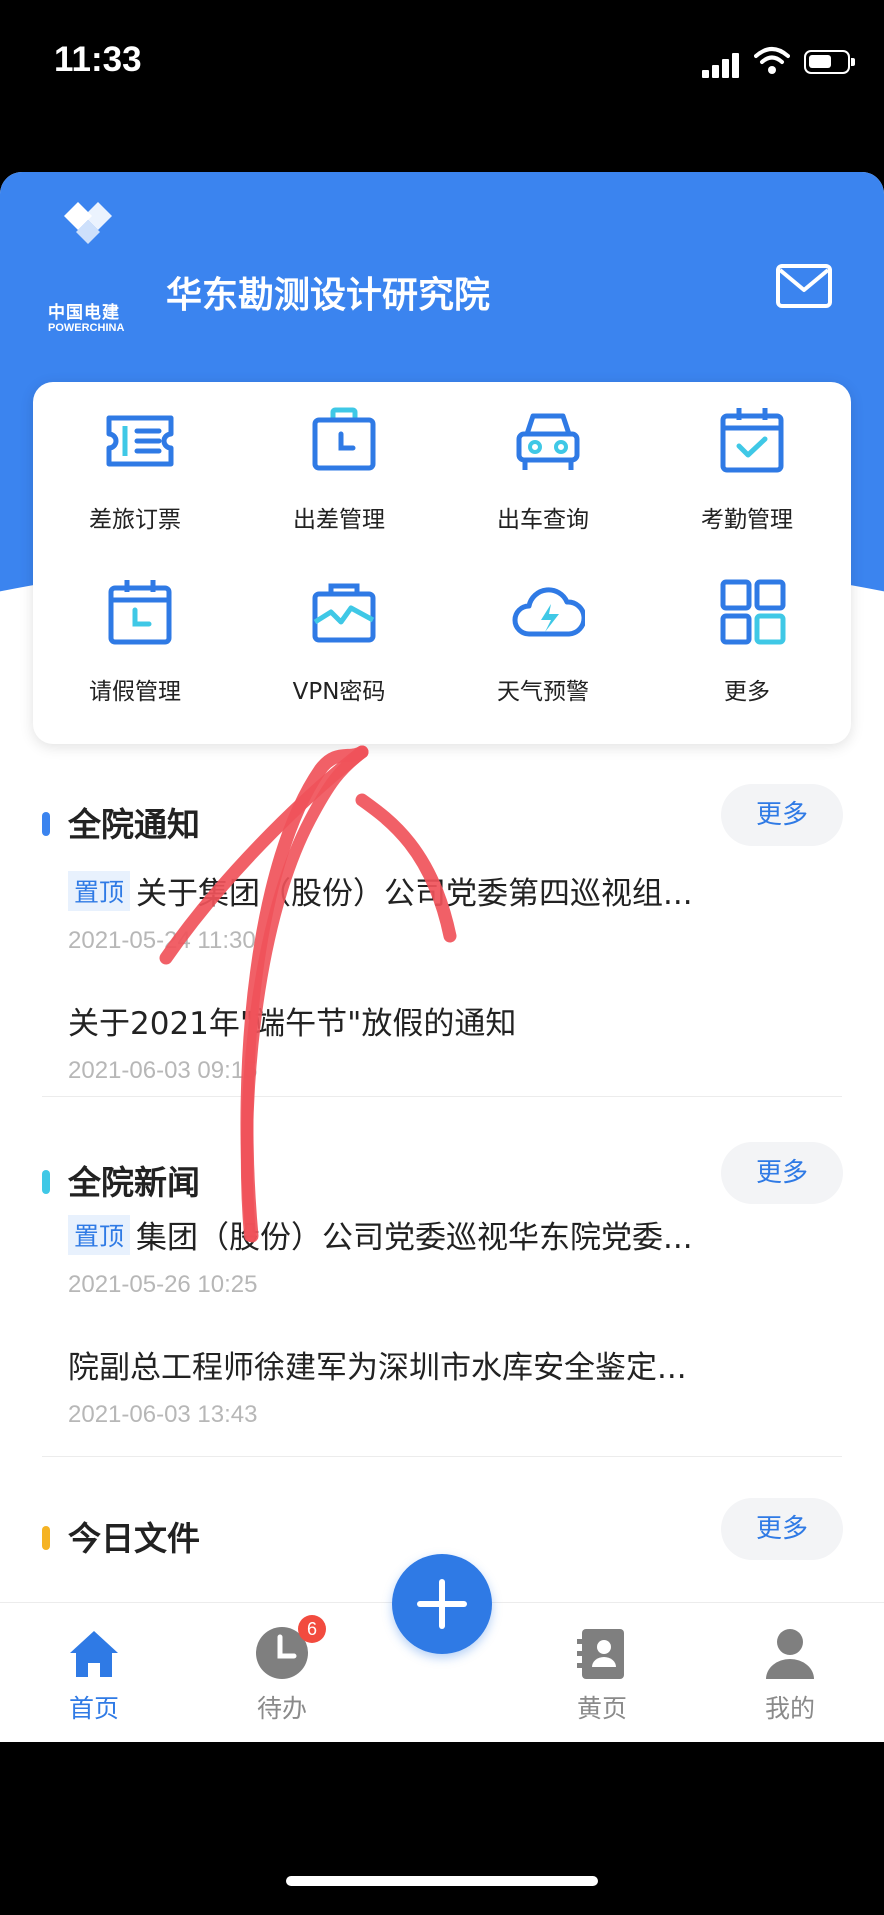 The image size is (884, 1915). I want to click on plus-icon, so click(442, 1604).